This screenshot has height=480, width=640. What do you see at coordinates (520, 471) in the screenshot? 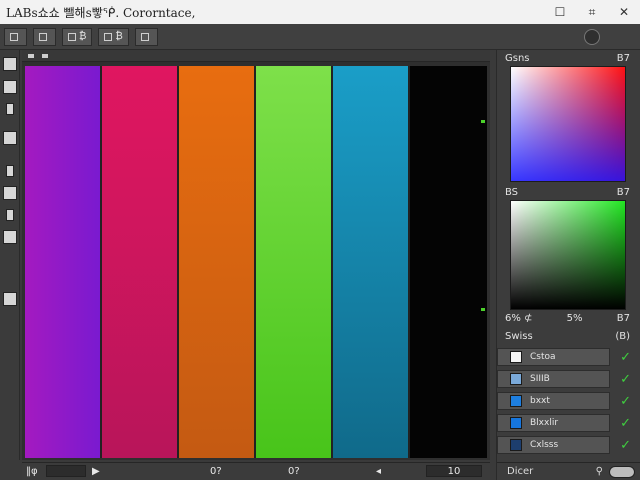
I see `footer-label: Dicer` at bounding box center [520, 471].